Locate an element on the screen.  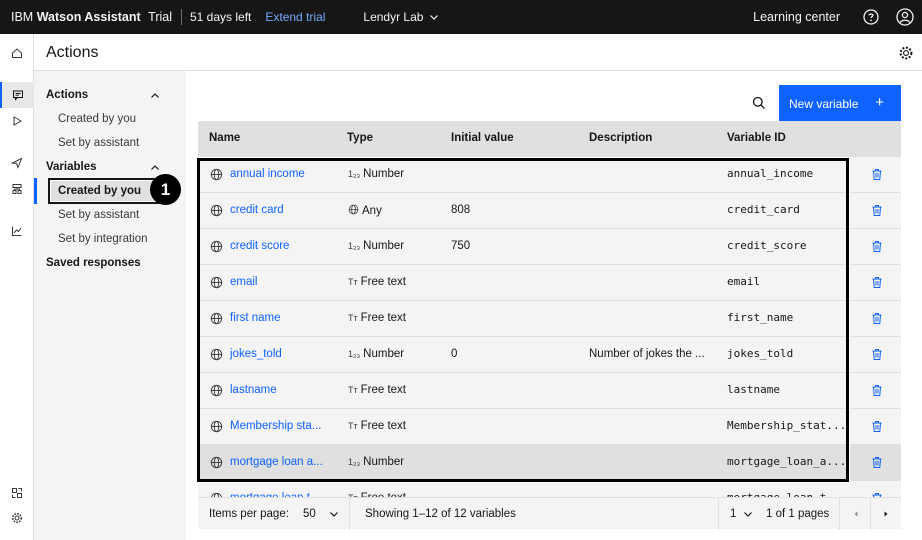
variable-name-link: jokes_told is located at coordinates (256, 354).